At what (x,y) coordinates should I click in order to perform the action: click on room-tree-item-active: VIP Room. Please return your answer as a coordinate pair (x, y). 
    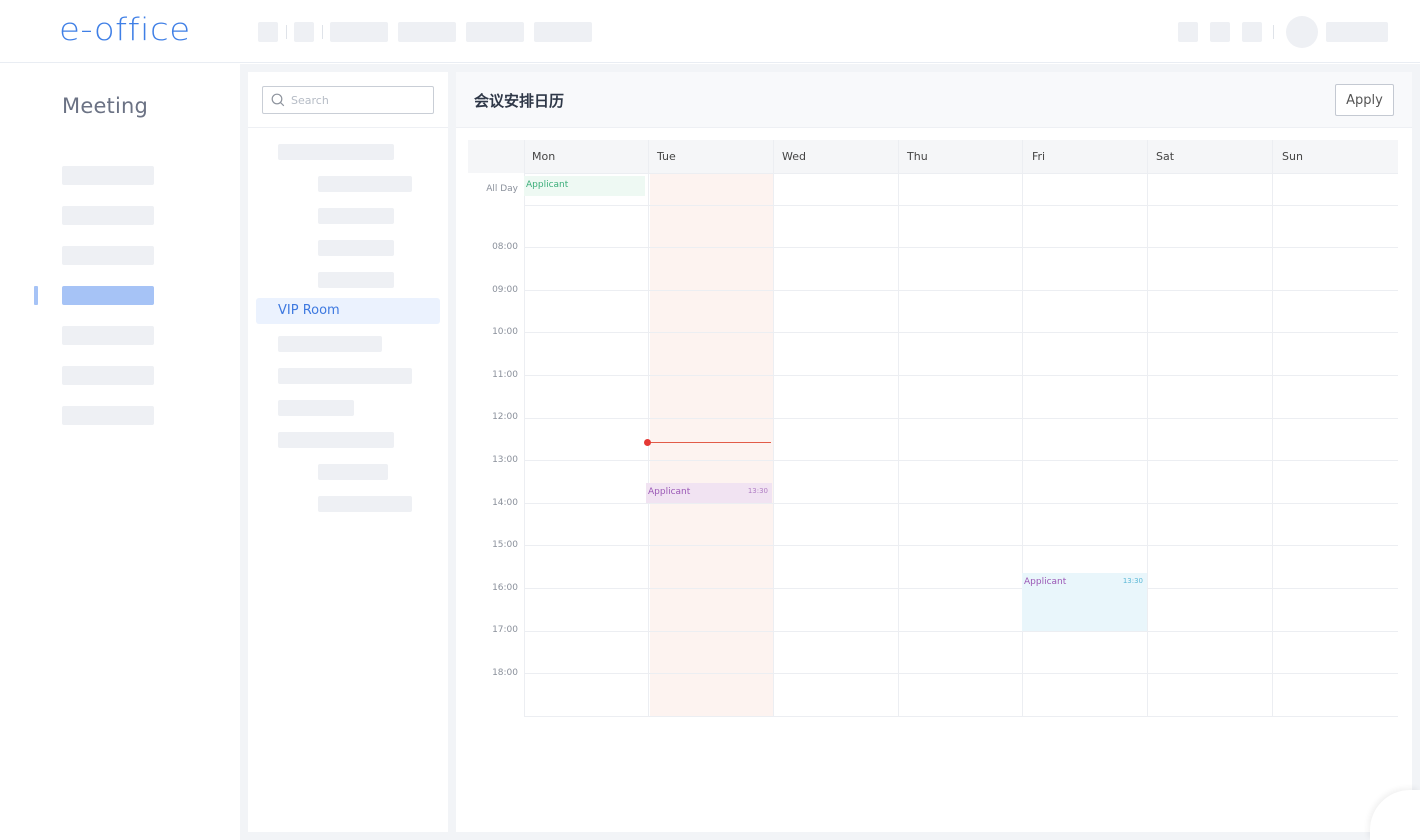
    Looking at the image, I should click on (348, 311).